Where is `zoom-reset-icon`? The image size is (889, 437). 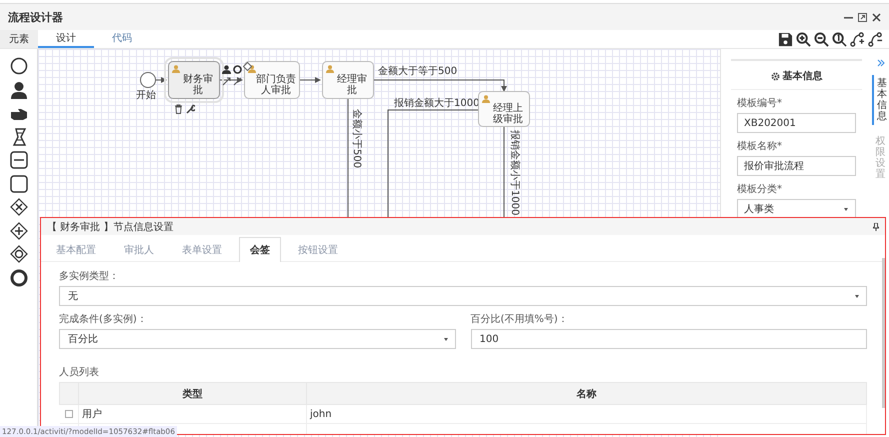 zoom-reset-icon is located at coordinates (839, 39).